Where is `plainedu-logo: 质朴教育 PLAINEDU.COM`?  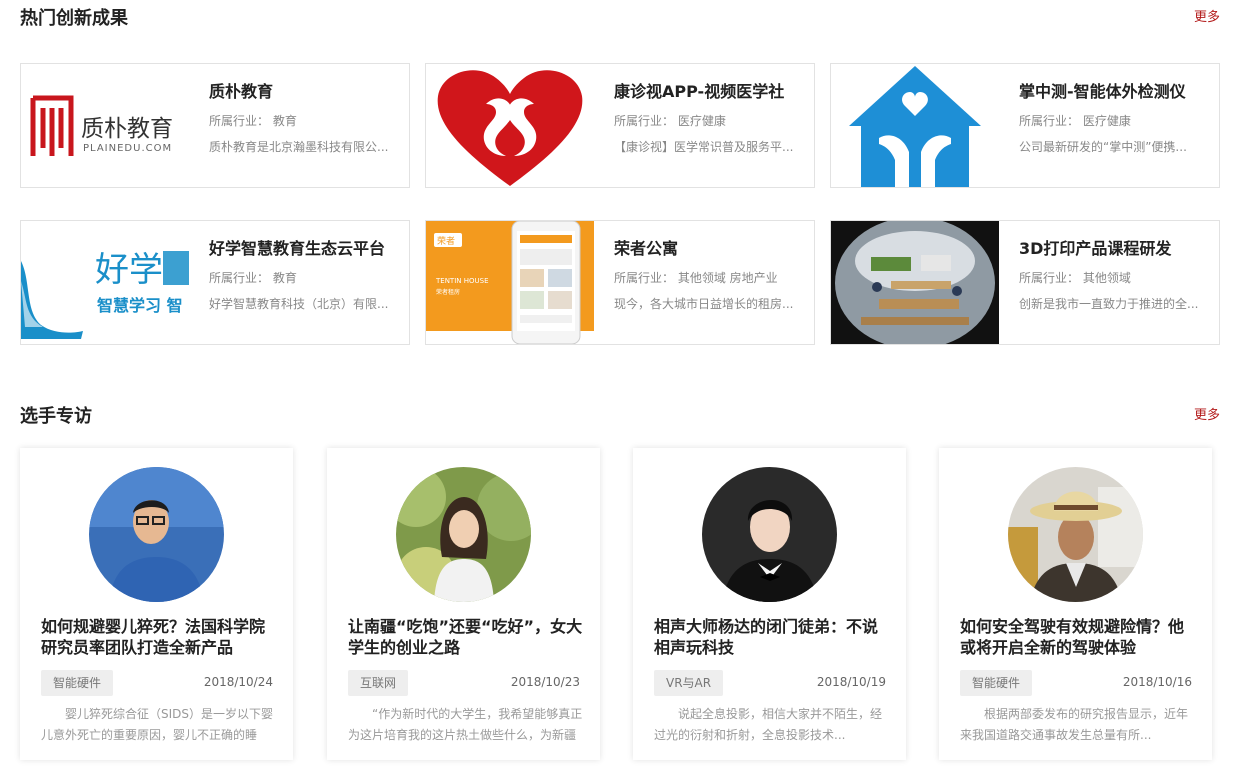 plainedu-logo: 质朴教育 PLAINEDU.COM is located at coordinates (105, 125).